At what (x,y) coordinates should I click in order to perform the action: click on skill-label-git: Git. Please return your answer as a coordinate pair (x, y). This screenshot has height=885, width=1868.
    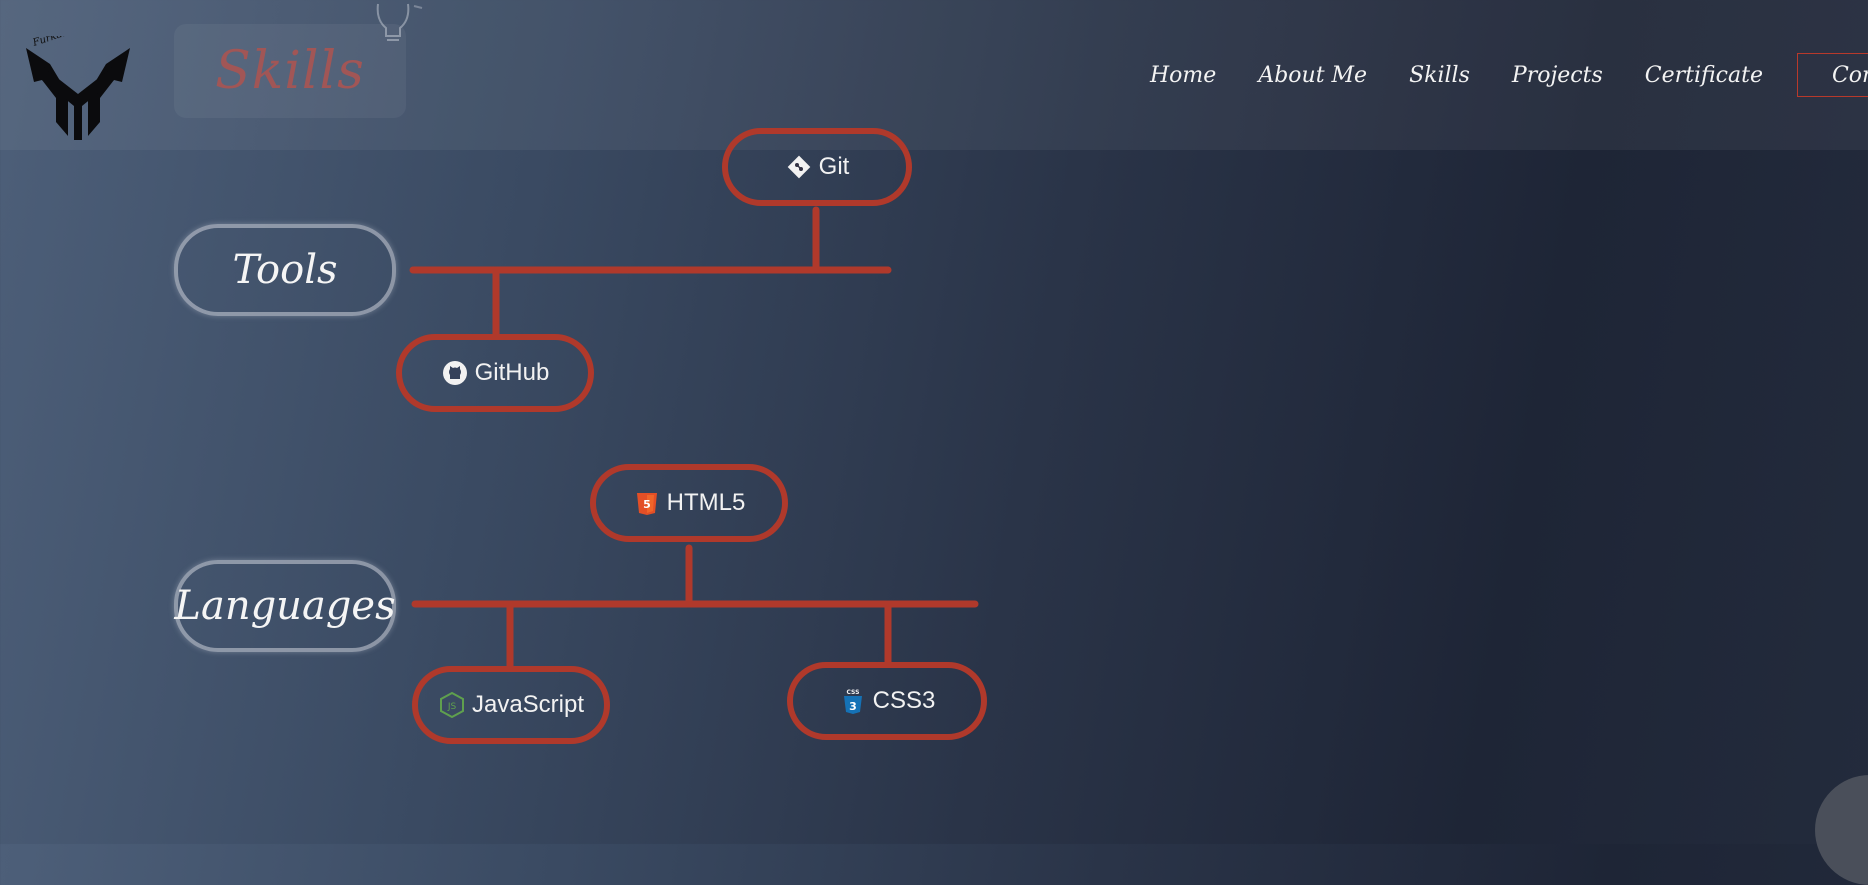
    Looking at the image, I should click on (834, 166).